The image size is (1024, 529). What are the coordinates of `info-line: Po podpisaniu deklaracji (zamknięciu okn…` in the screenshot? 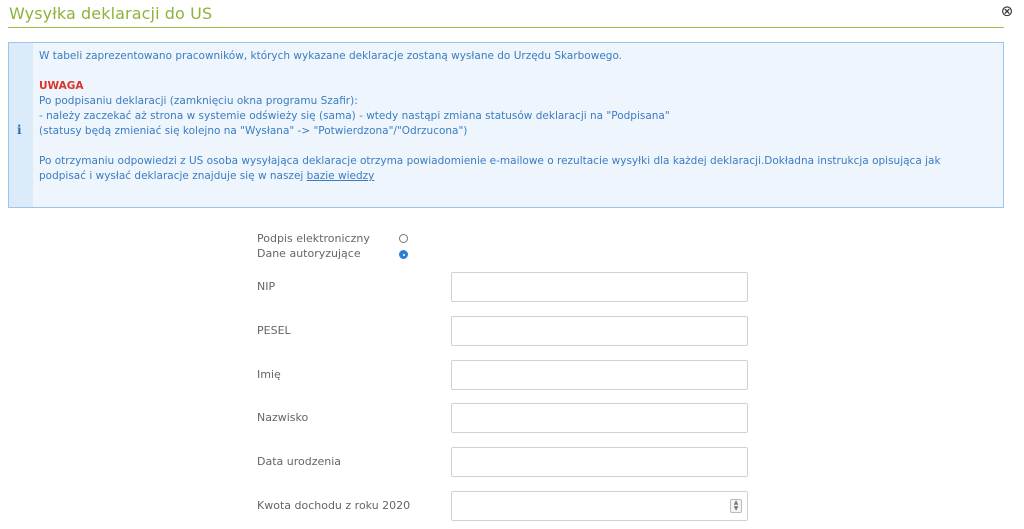 It's located at (198, 101).